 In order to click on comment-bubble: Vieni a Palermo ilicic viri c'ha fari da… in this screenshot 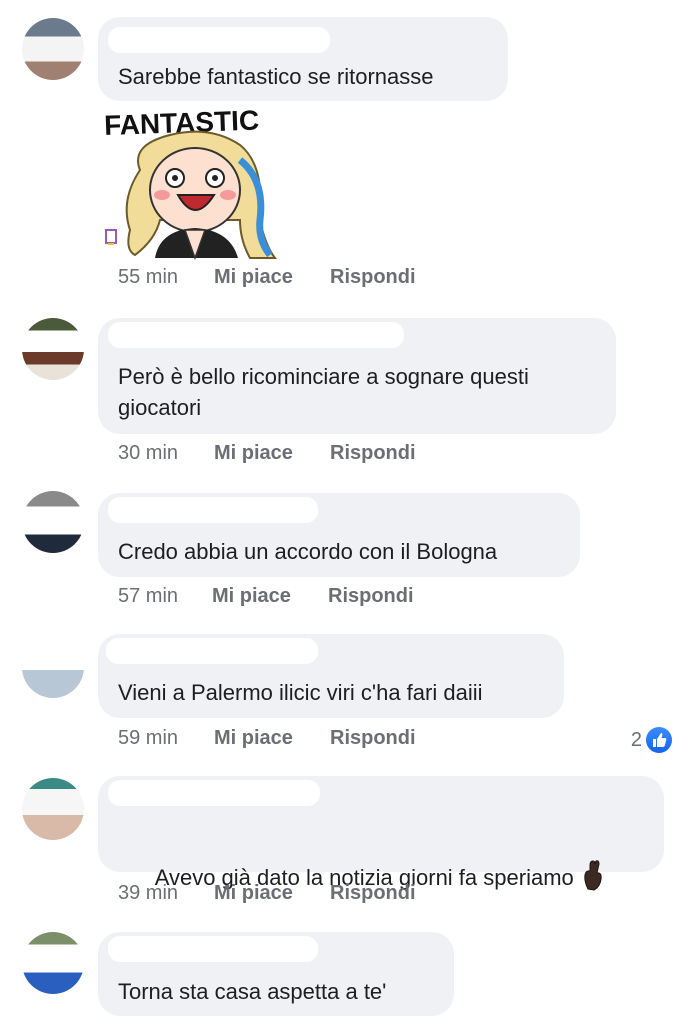, I will do `click(331, 676)`.